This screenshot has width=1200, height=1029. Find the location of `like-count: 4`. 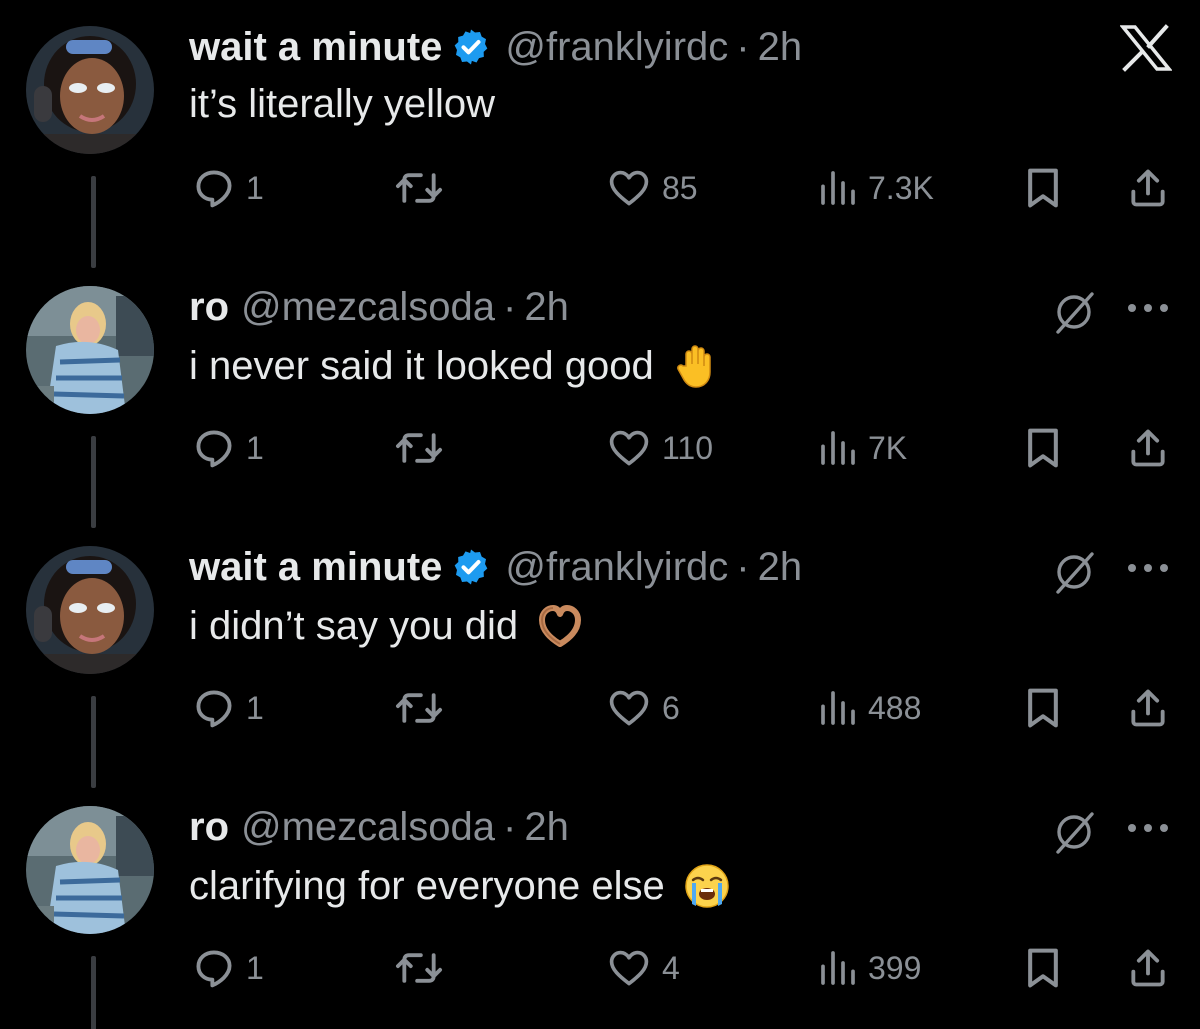

like-count: 4 is located at coordinates (671, 967).